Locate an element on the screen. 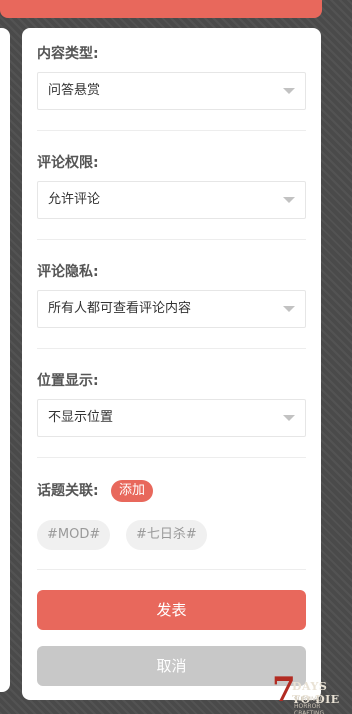 This screenshot has width=352, height=714. comment-privacy-label: 评论隐私: is located at coordinates (68, 272).